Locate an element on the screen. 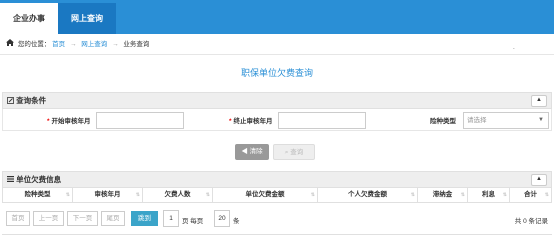  column-header-audit-month: 审核年月 ⇅ is located at coordinates (108, 195).